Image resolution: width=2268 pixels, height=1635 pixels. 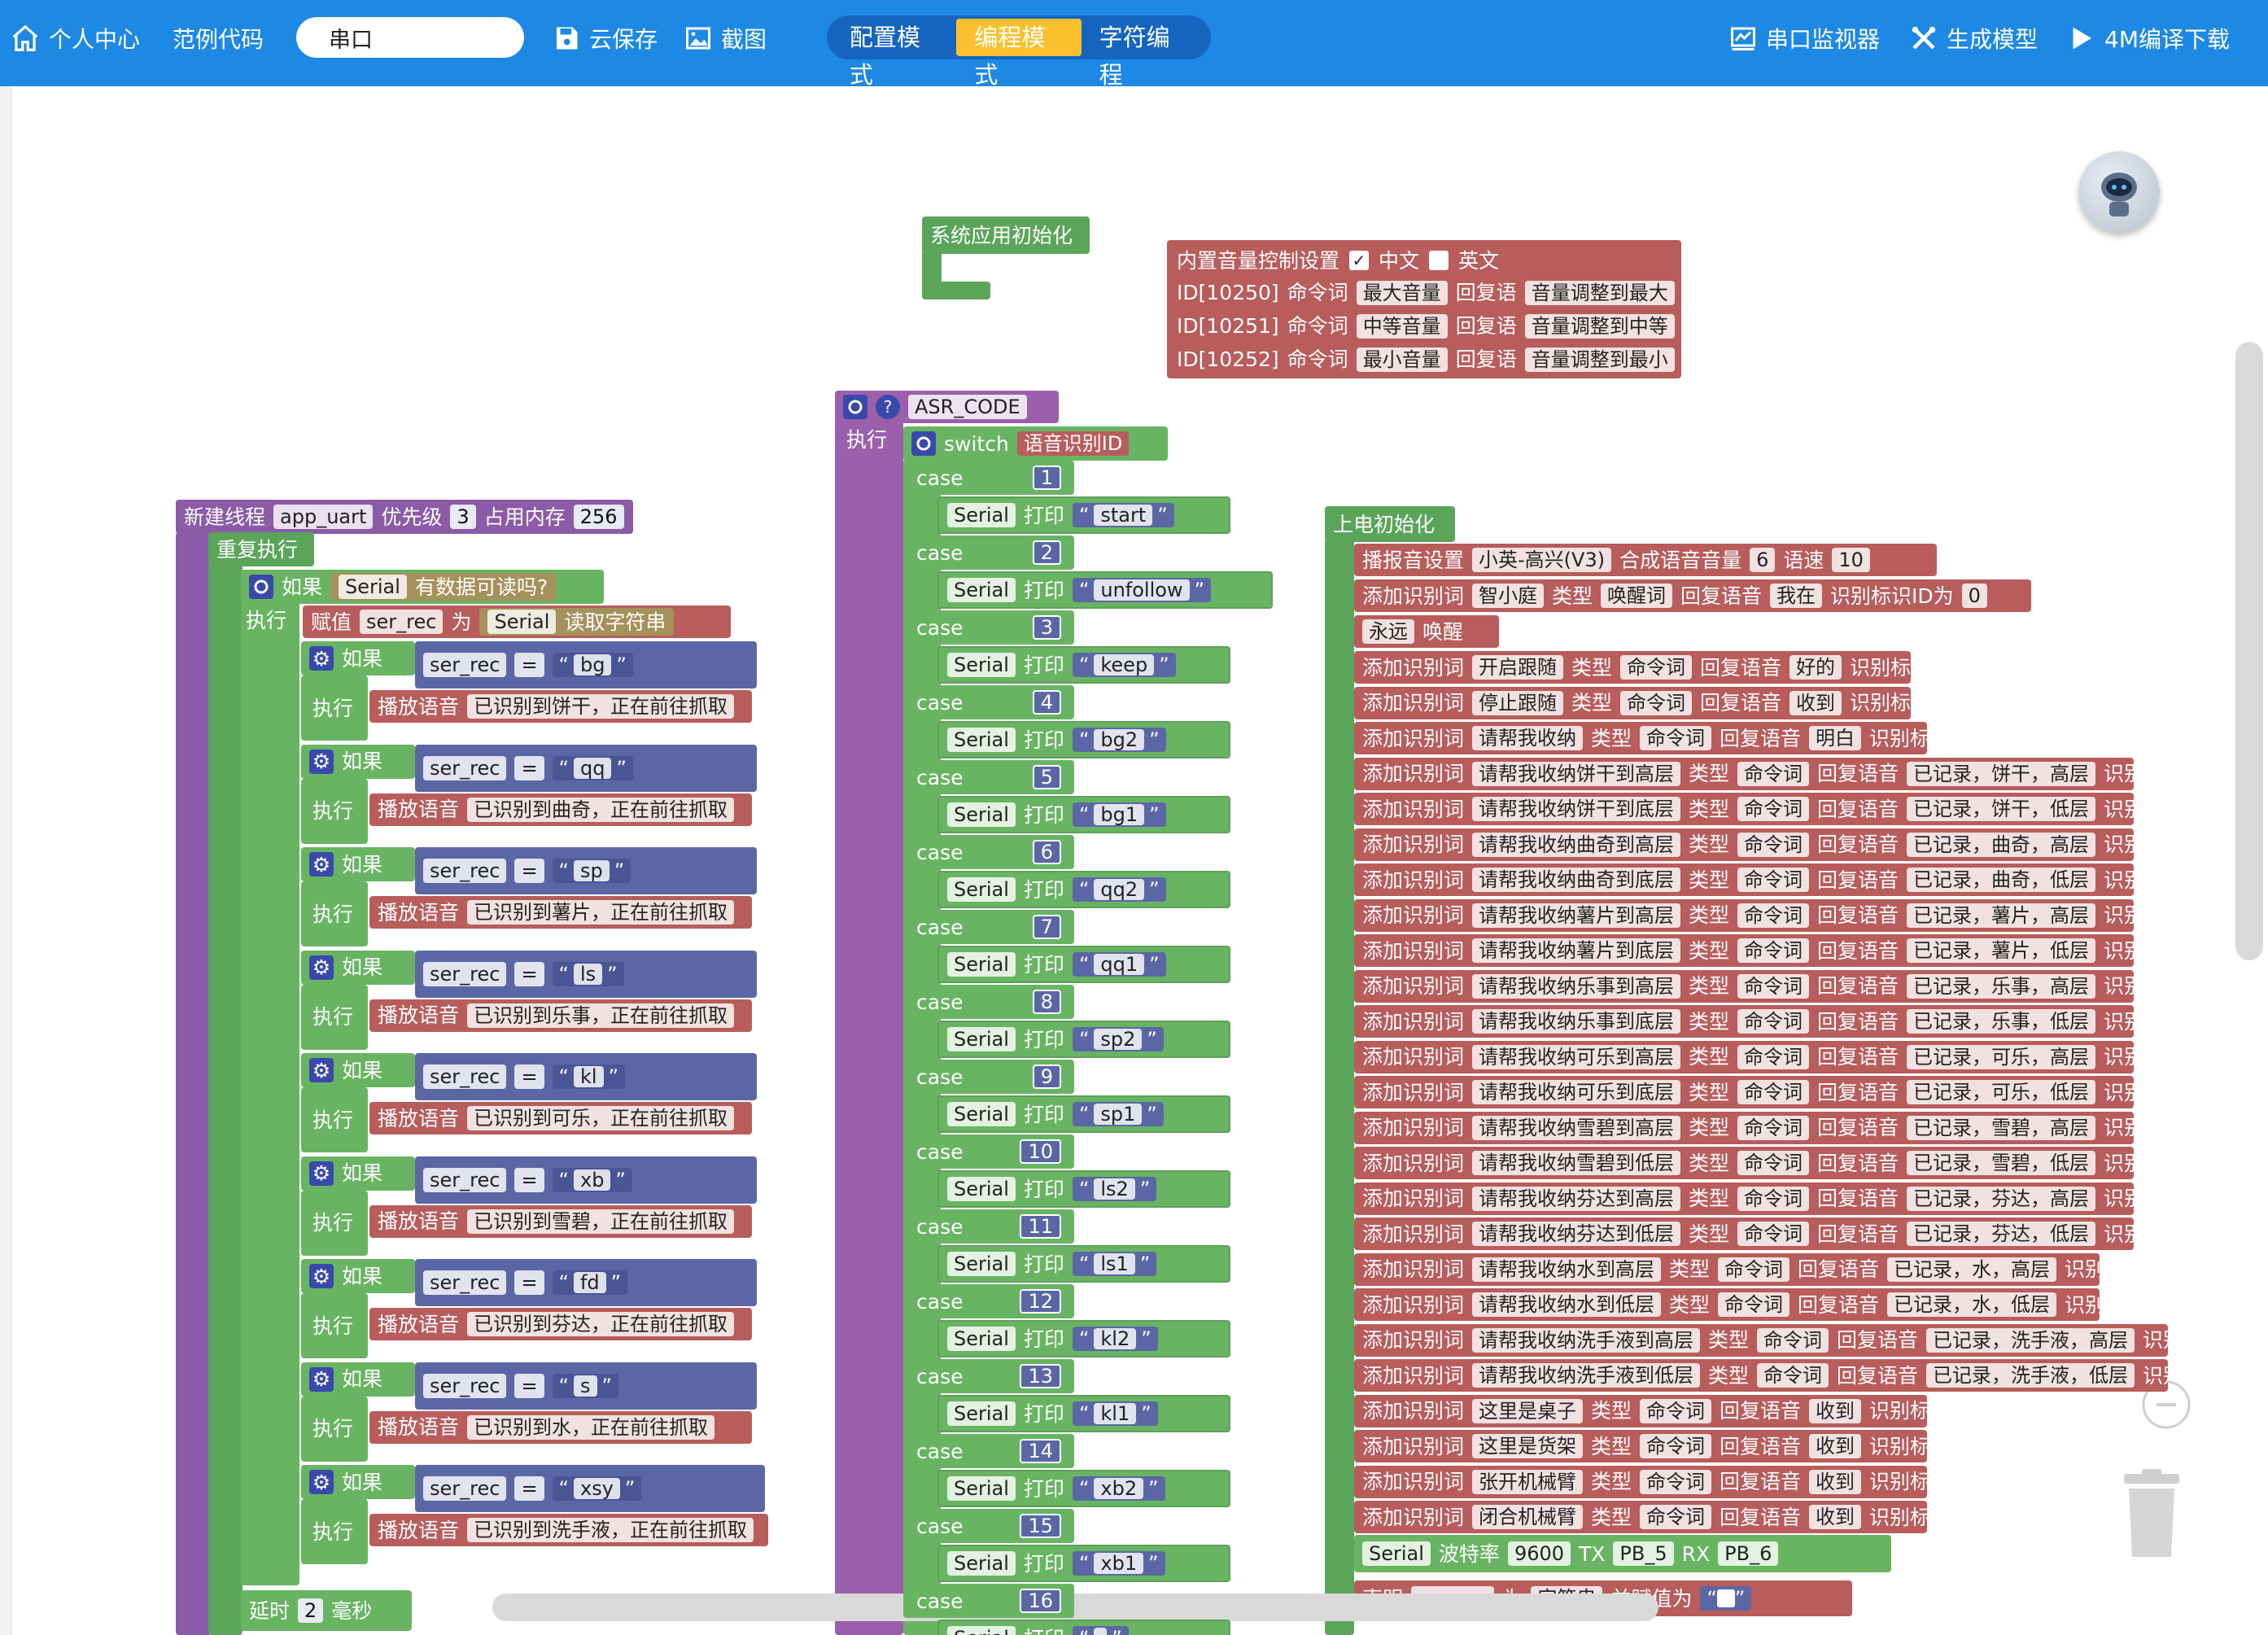 I want to click on switch-block: switch 语音识别ID, so click(x=1035, y=443).